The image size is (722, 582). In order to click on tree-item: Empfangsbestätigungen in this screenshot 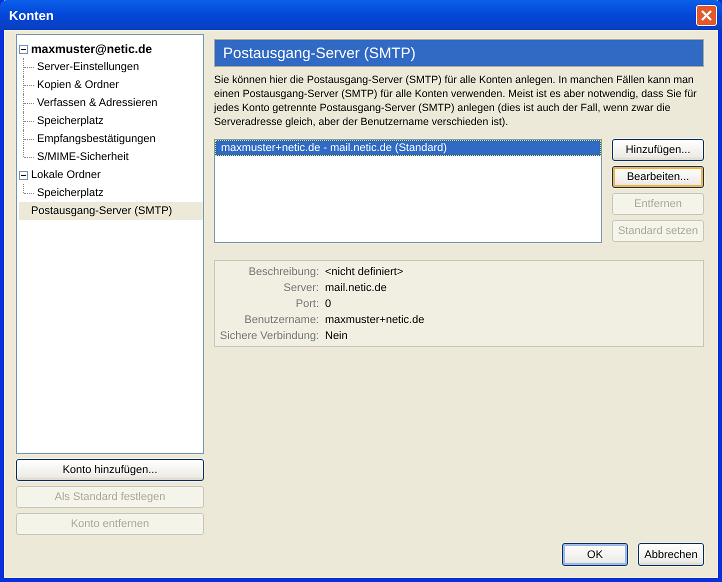, I will do `click(111, 139)`.